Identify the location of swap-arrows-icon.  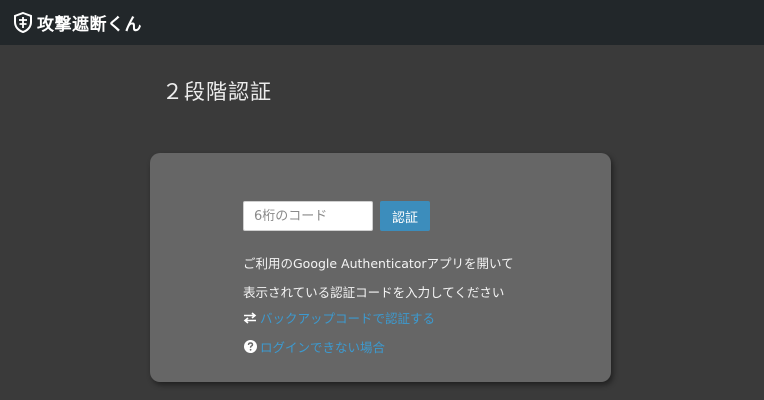
(250, 318).